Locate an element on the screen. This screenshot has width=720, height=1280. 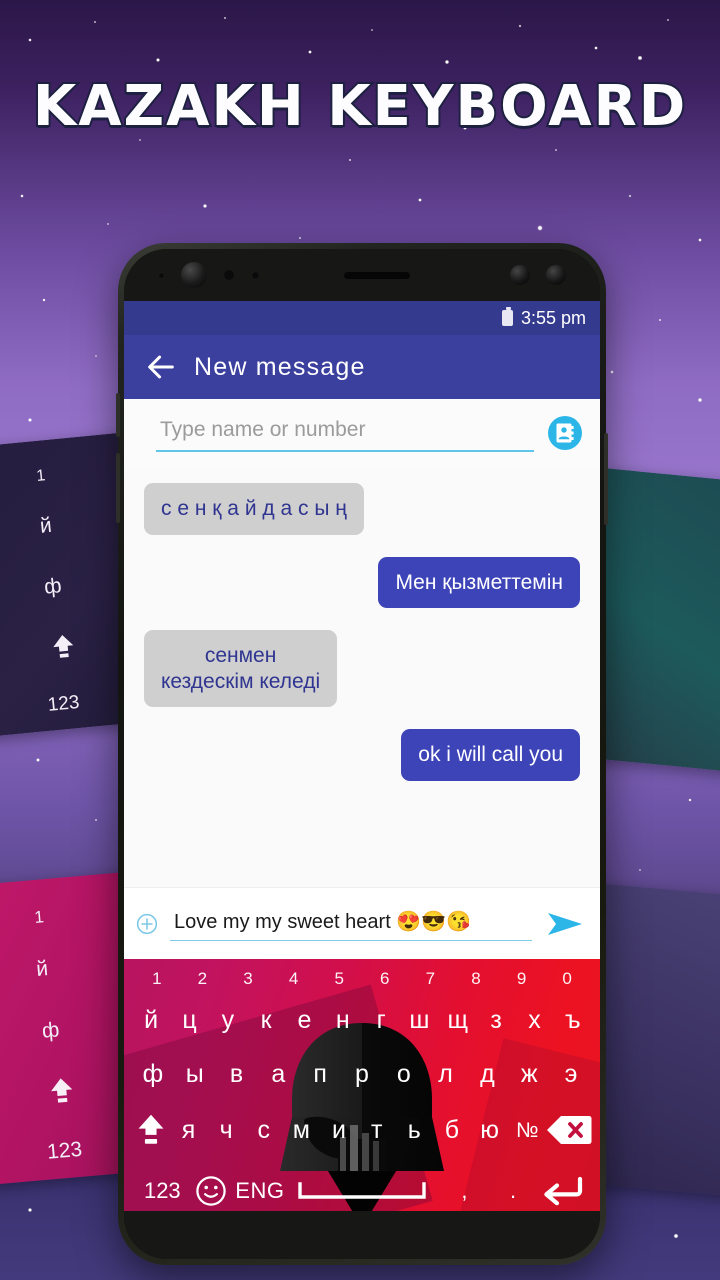
message-bubble-incoming: сенмен кездескім келеді is located at coordinates (241, 669).